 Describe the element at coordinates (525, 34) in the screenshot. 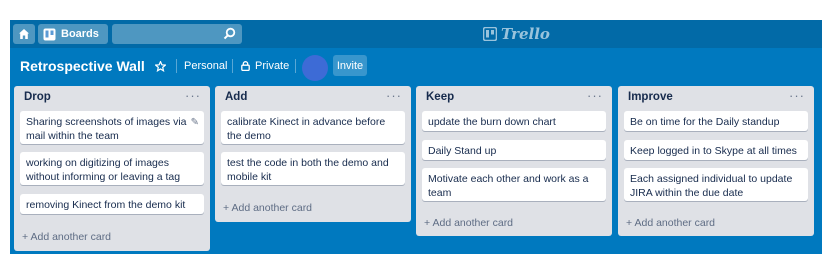

I see `trello-logo-text: Trello` at that location.